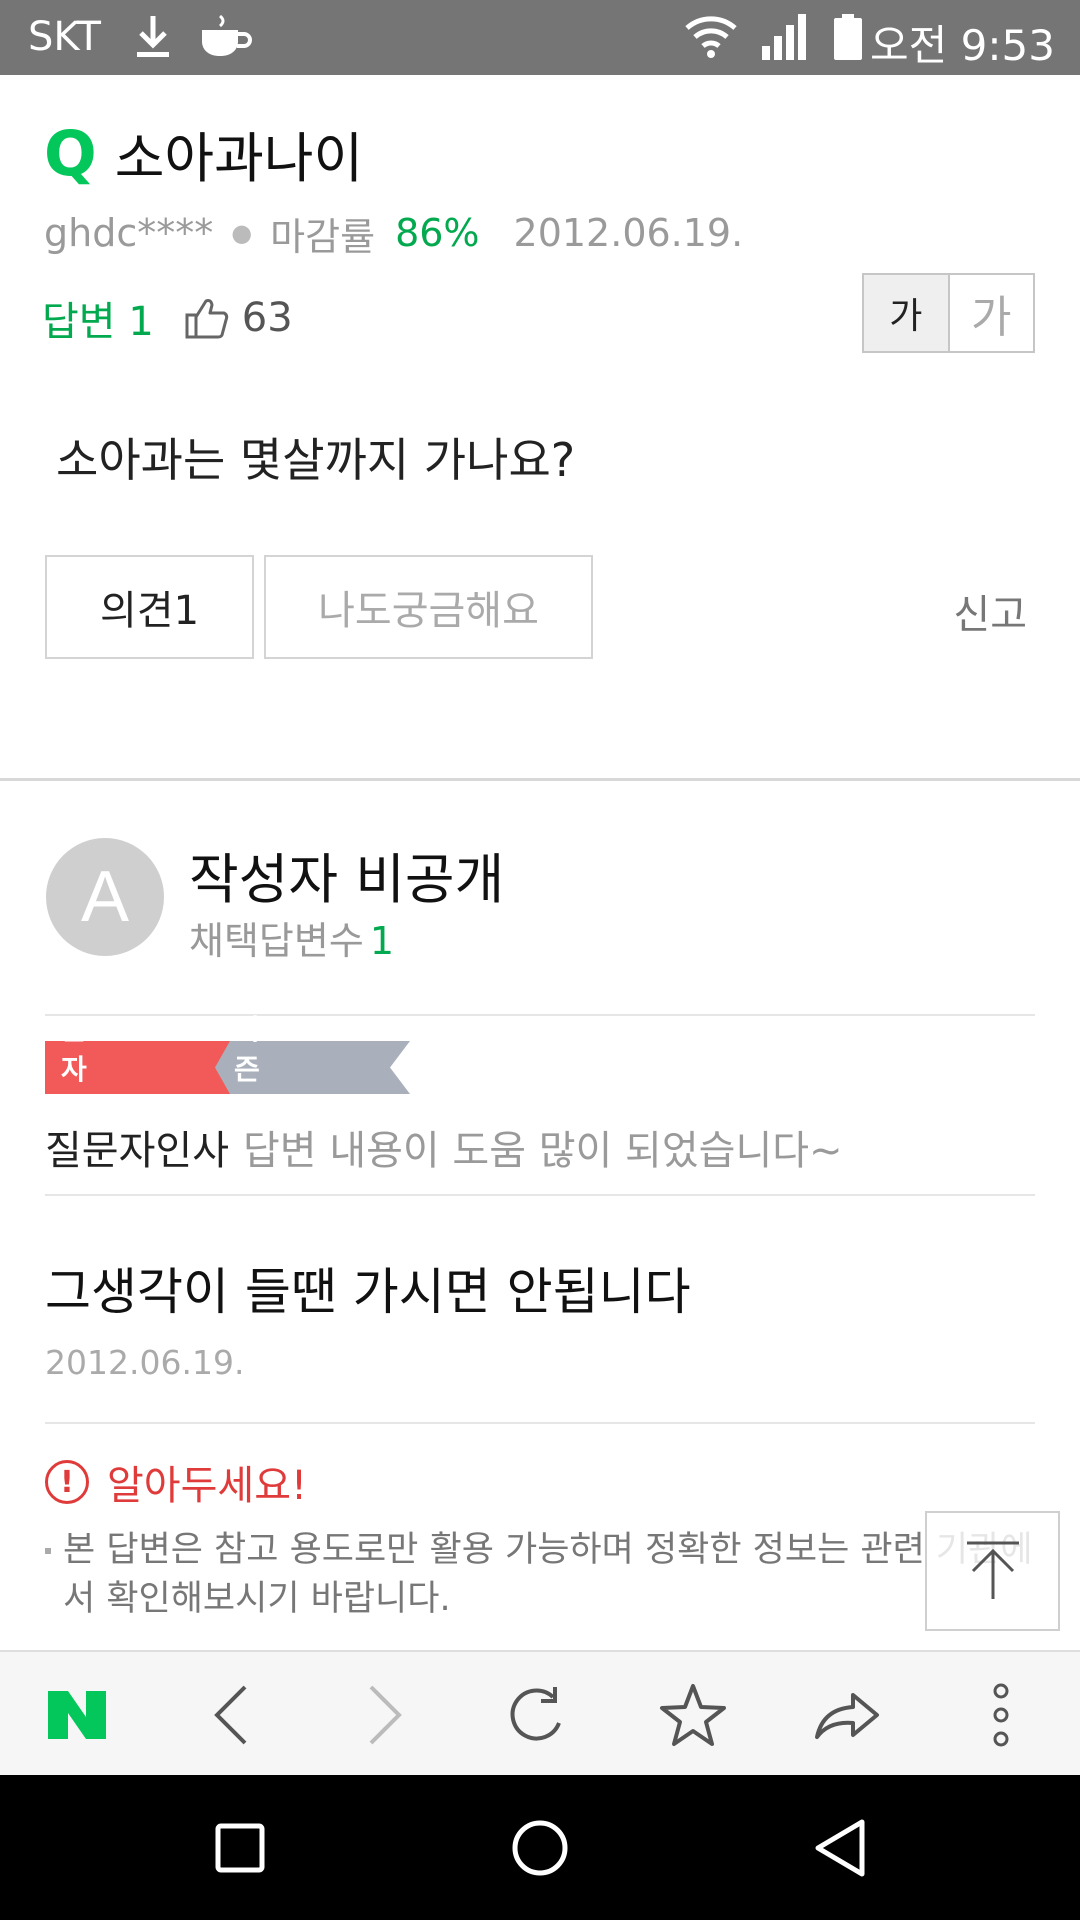 Image resolution: width=1080 pixels, height=1920 pixels. I want to click on chevron-left-icon, so click(230, 1714).